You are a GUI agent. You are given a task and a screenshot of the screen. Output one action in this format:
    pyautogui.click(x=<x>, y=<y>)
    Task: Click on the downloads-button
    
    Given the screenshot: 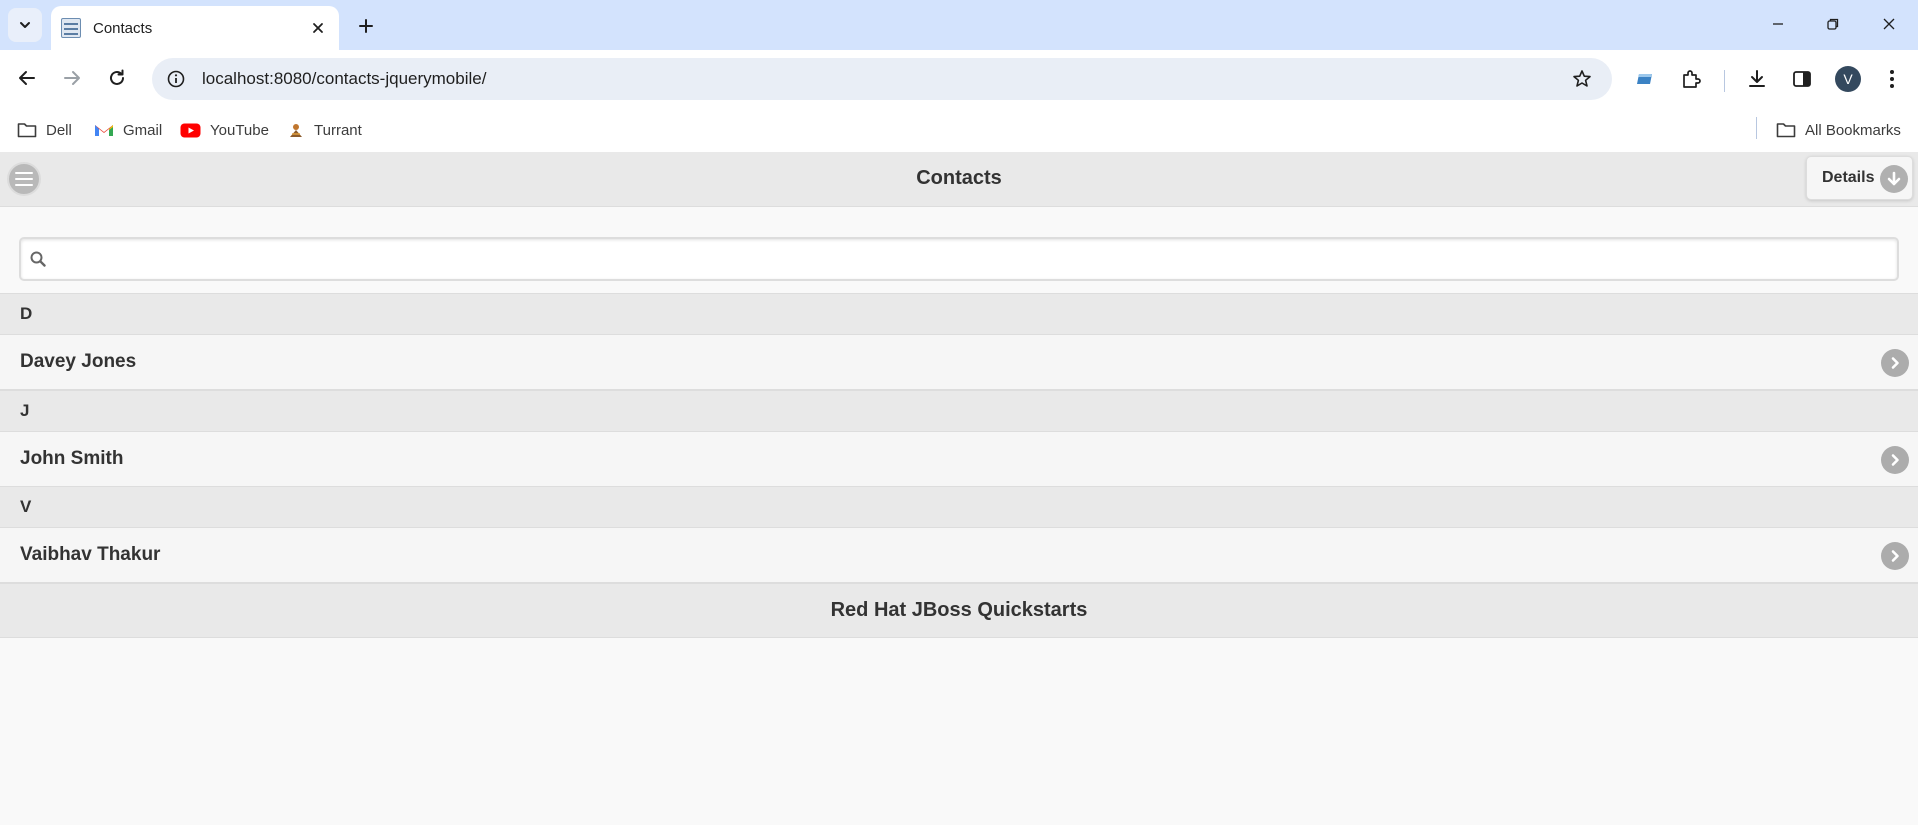 What is the action you would take?
    pyautogui.click(x=1757, y=79)
    